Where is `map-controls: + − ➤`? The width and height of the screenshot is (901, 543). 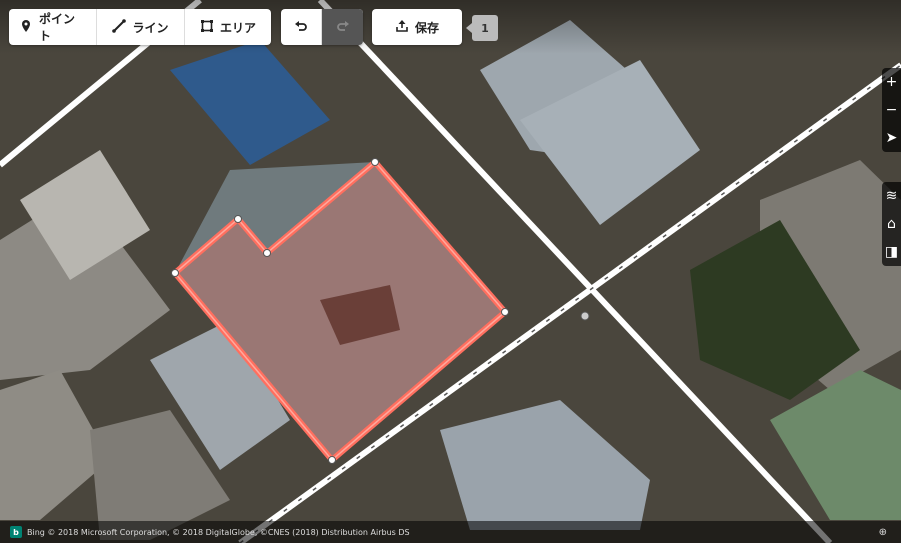 map-controls: + − ➤ is located at coordinates (891, 110).